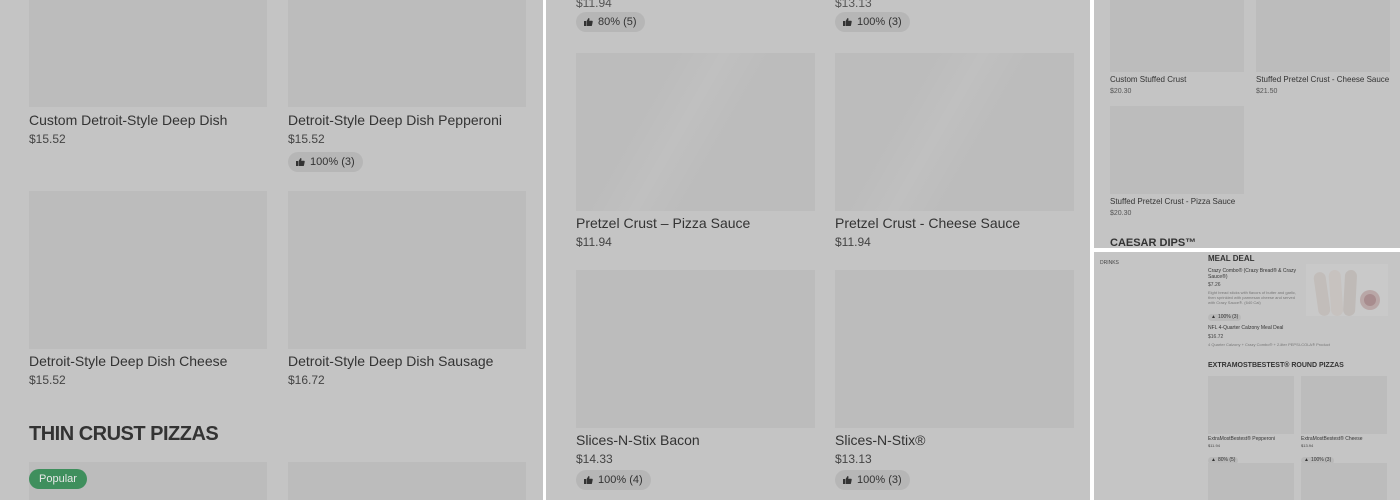  Describe the element at coordinates (594, 5) in the screenshot. I see `cut-off-price: $11.94` at that location.